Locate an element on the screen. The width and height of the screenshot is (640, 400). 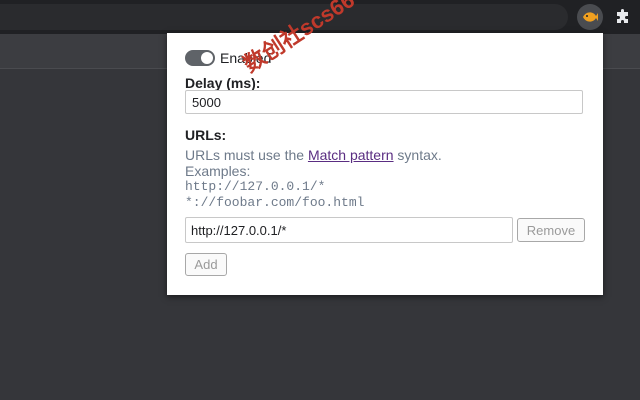
fish-extension-icon is located at coordinates (590, 17).